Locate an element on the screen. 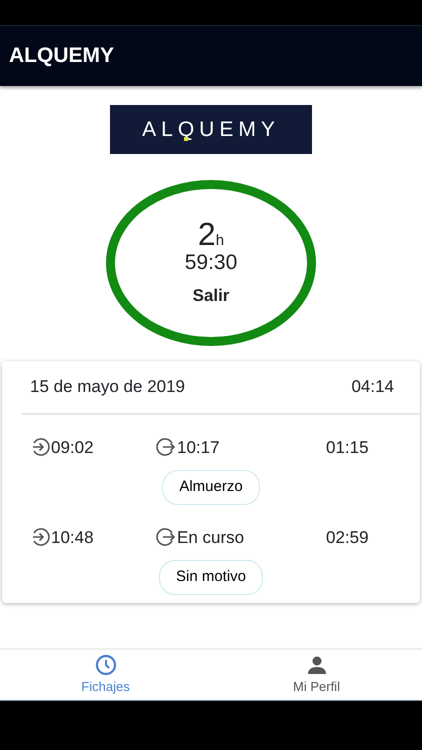  total-time: 04:14 is located at coordinates (372, 387).